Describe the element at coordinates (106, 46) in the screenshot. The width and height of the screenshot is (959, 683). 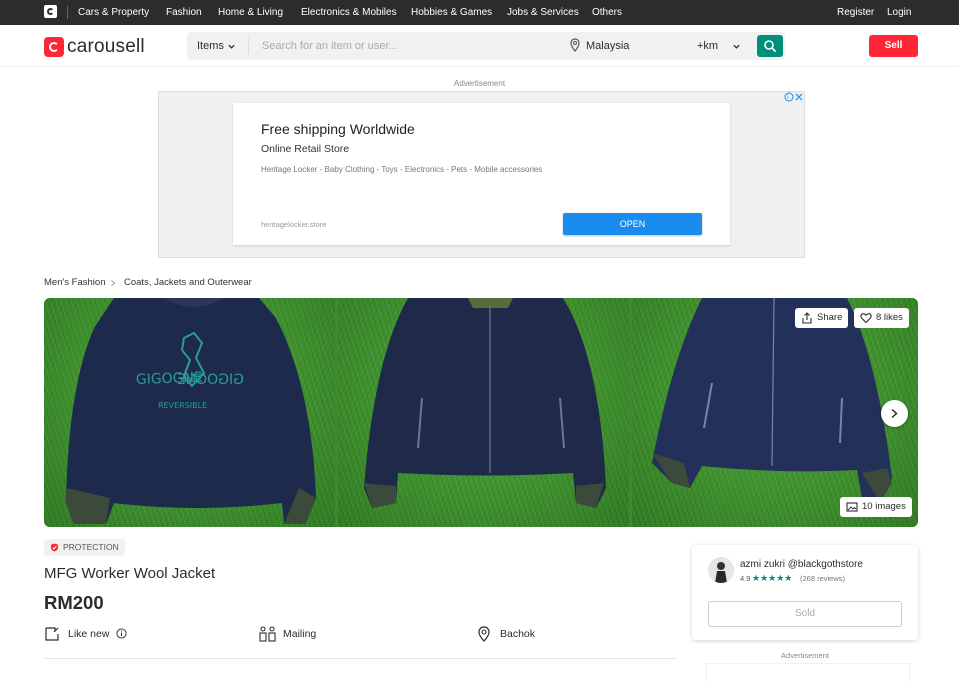
I see `brand-wordmark: carousell` at that location.